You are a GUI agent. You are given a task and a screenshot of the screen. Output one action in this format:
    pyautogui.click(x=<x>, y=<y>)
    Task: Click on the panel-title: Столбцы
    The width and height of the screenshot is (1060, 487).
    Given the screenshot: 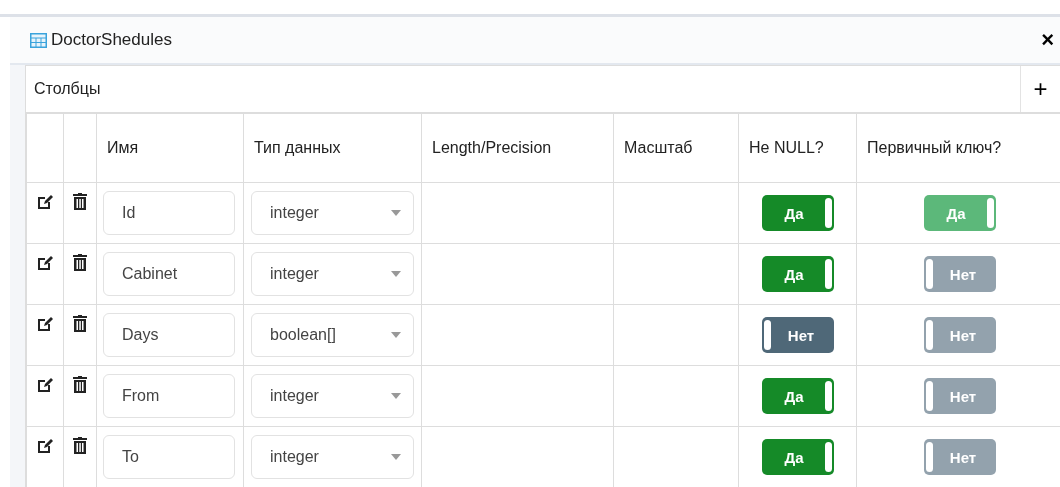 What is the action you would take?
    pyautogui.click(x=67, y=89)
    